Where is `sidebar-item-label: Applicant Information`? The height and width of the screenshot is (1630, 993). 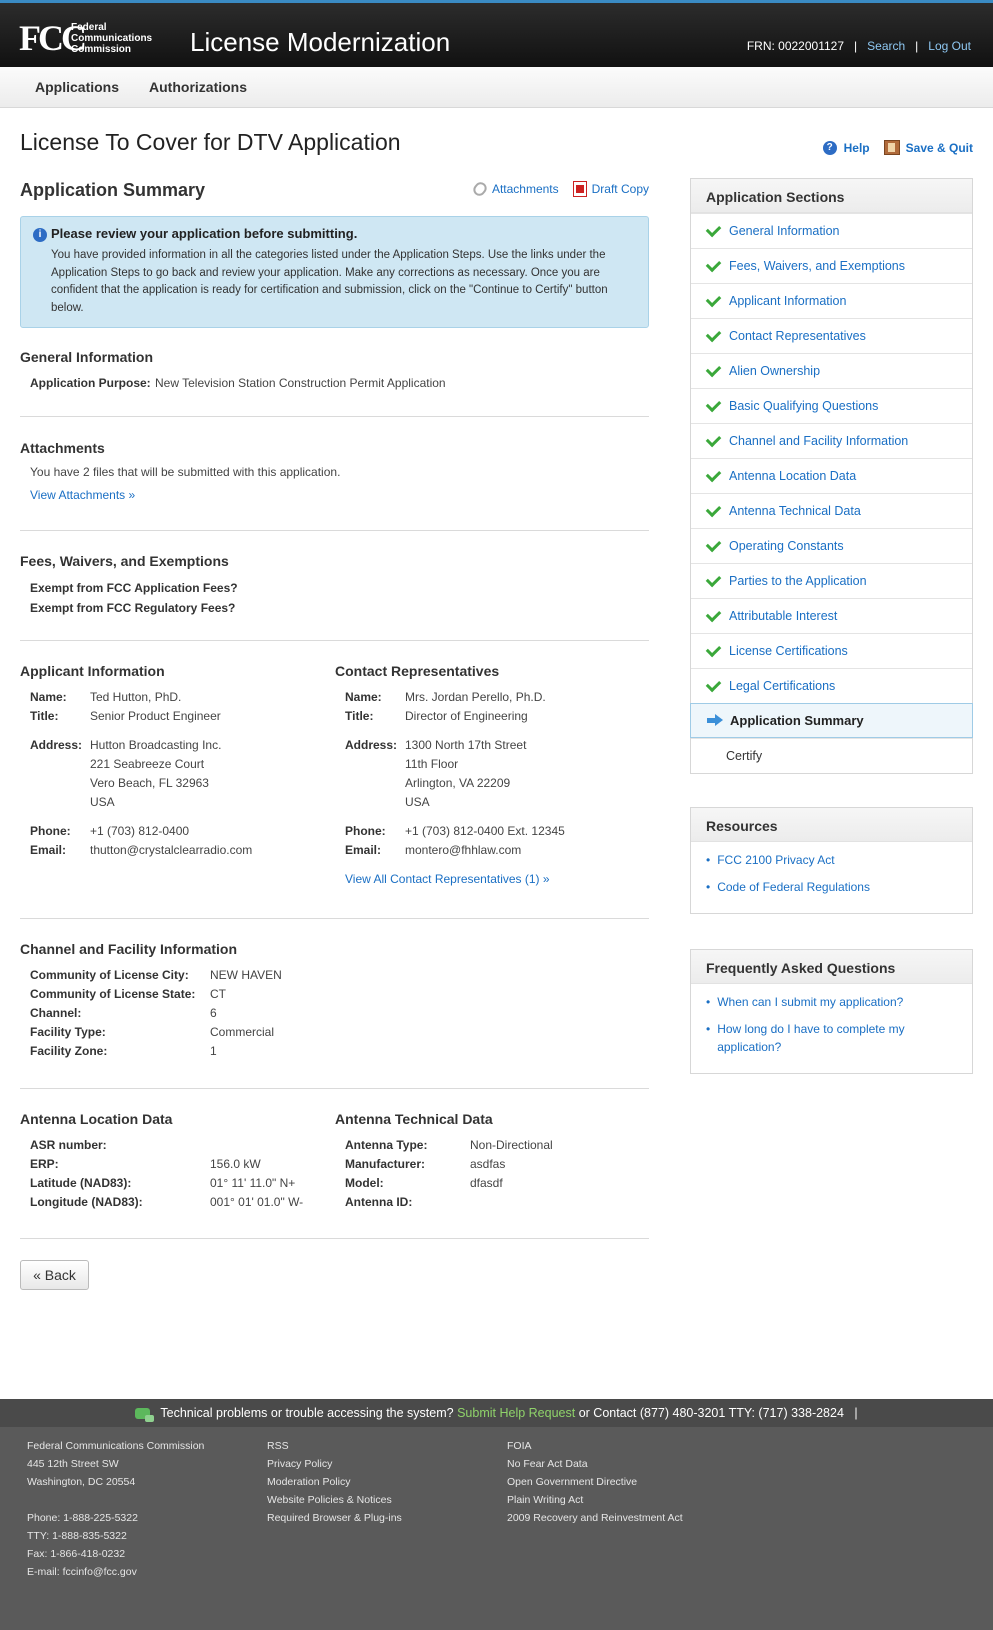
sidebar-item-label: Applicant Information is located at coordinates (787, 301).